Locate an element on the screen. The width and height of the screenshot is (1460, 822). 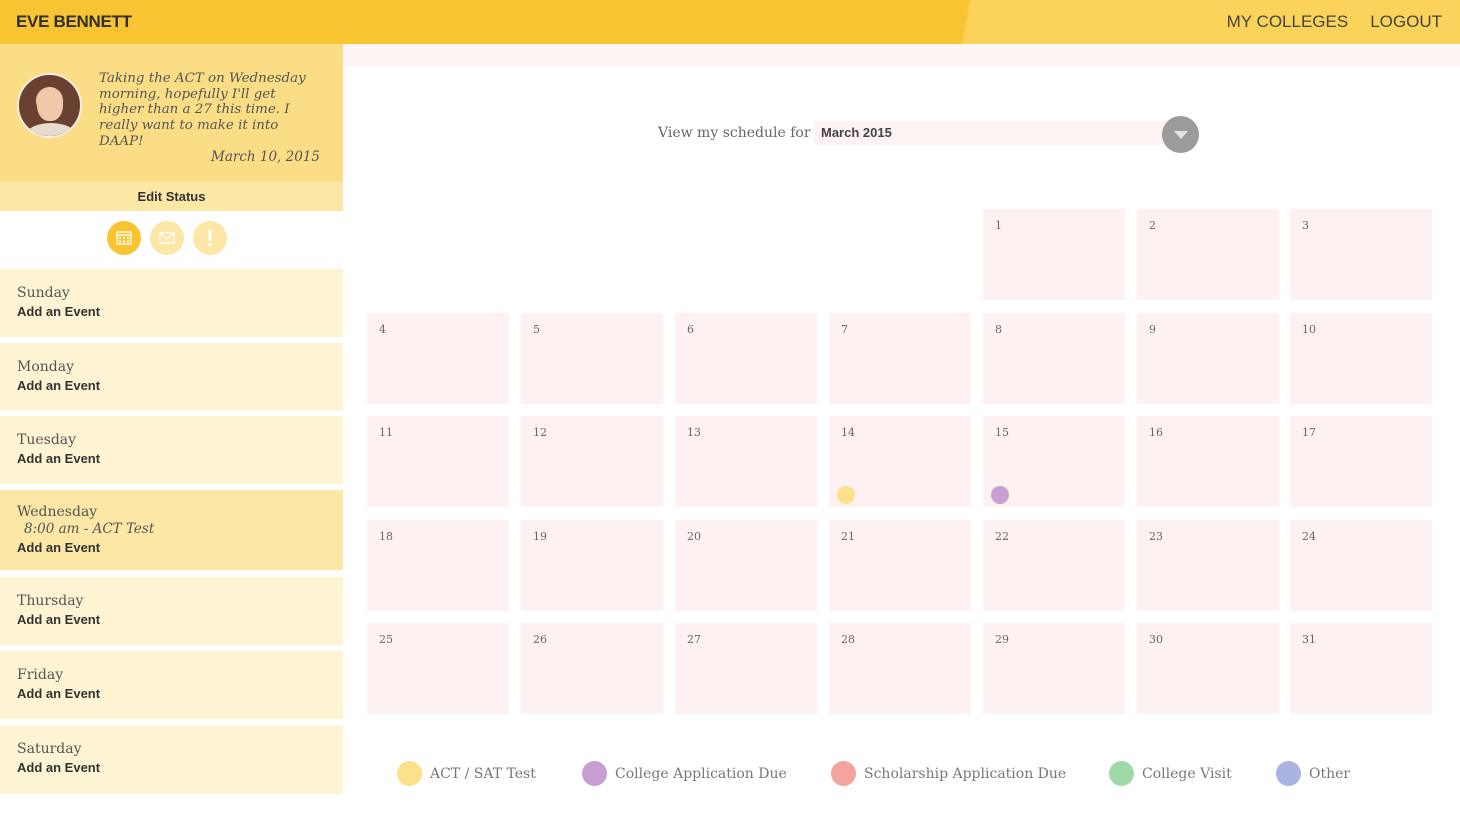
calendar-day-cell: 15 is located at coordinates (1054, 461).